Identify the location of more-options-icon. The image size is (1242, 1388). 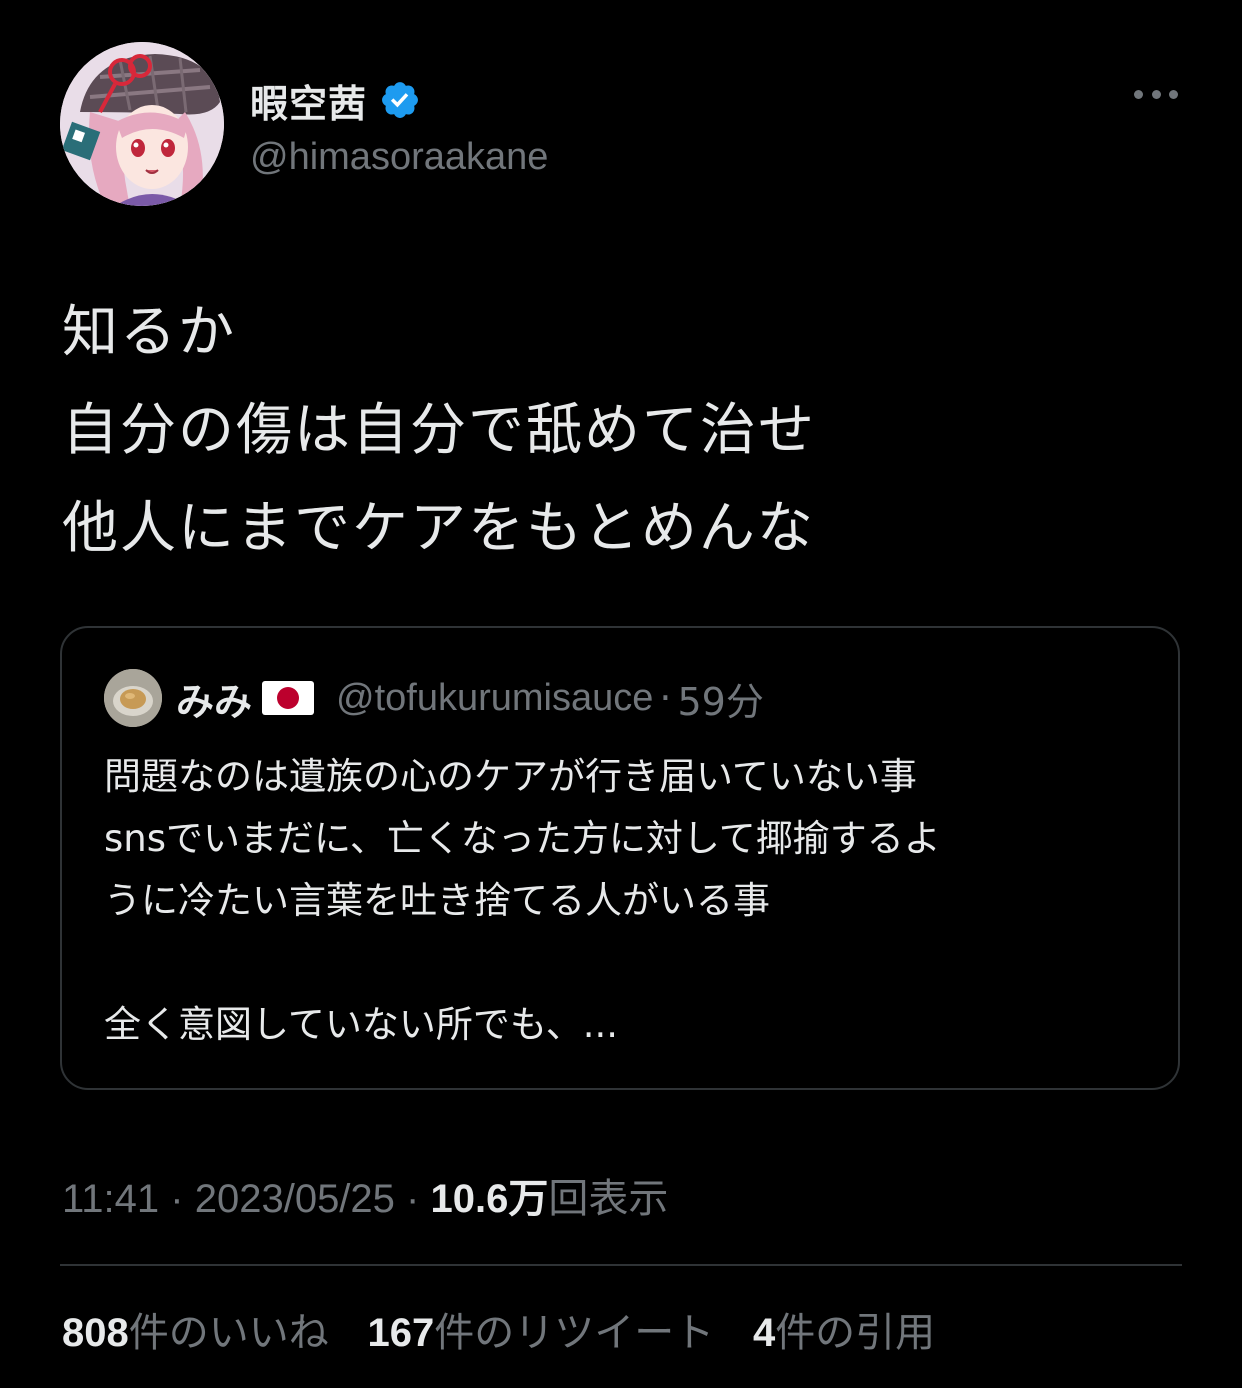
(1156, 94).